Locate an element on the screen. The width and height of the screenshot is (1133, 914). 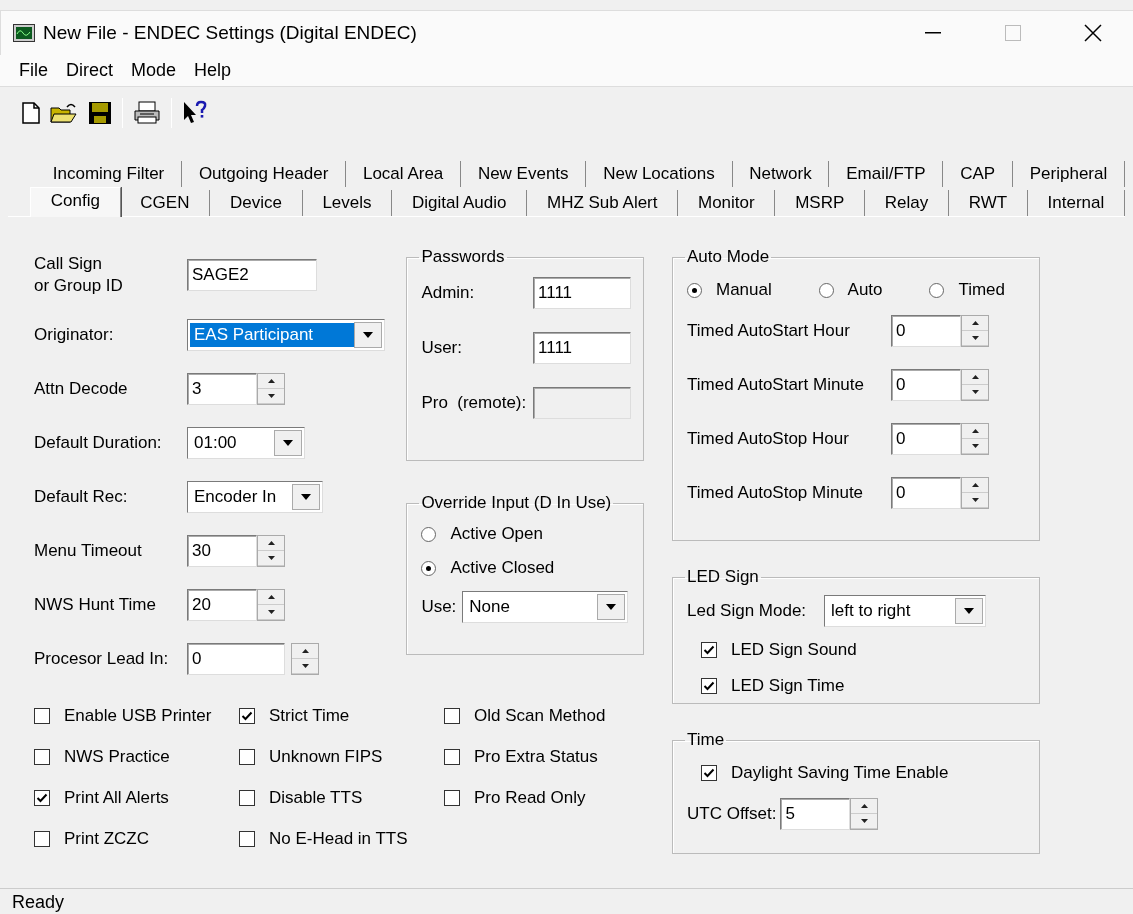
minimize-icon is located at coordinates (933, 33).